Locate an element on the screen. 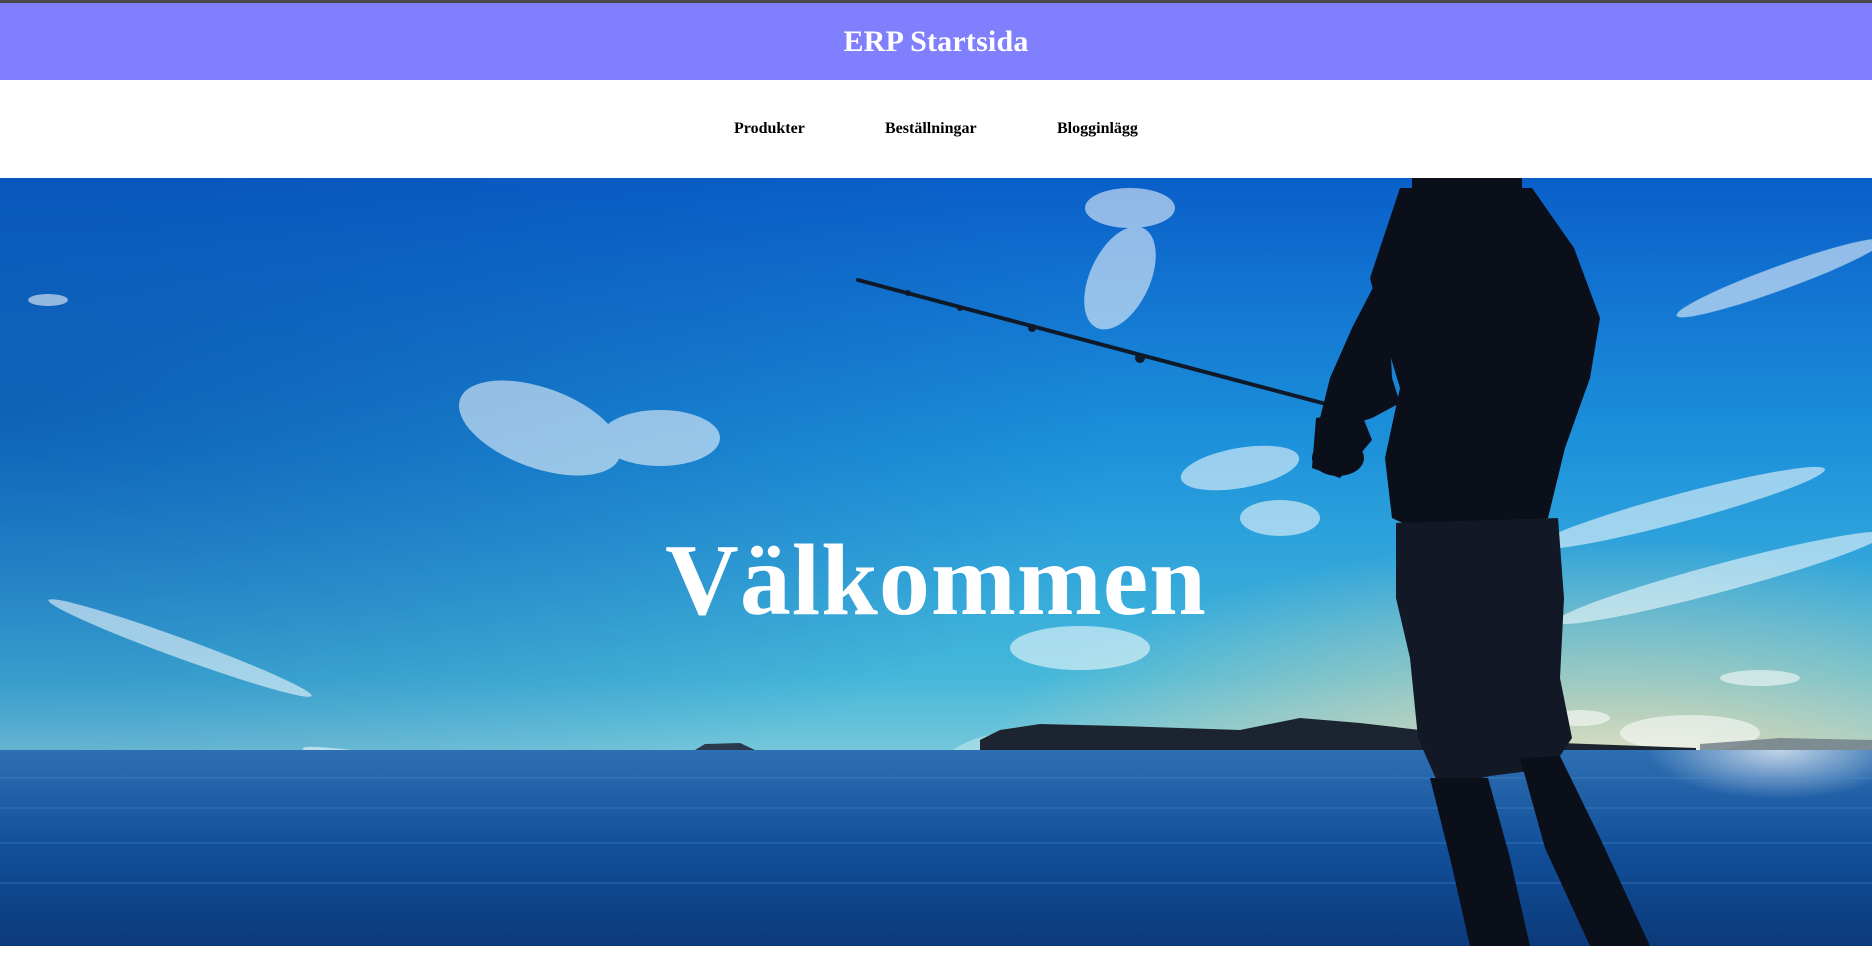 The height and width of the screenshot is (961, 1872). site-title: ERP Startsida is located at coordinates (936, 41).